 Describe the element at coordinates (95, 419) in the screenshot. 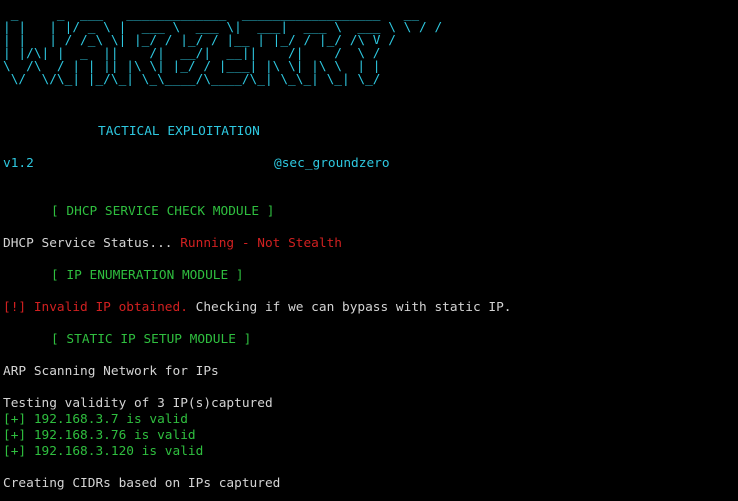

I see `valid-ip-line: [+] 192.168.3.7 is valid` at that location.